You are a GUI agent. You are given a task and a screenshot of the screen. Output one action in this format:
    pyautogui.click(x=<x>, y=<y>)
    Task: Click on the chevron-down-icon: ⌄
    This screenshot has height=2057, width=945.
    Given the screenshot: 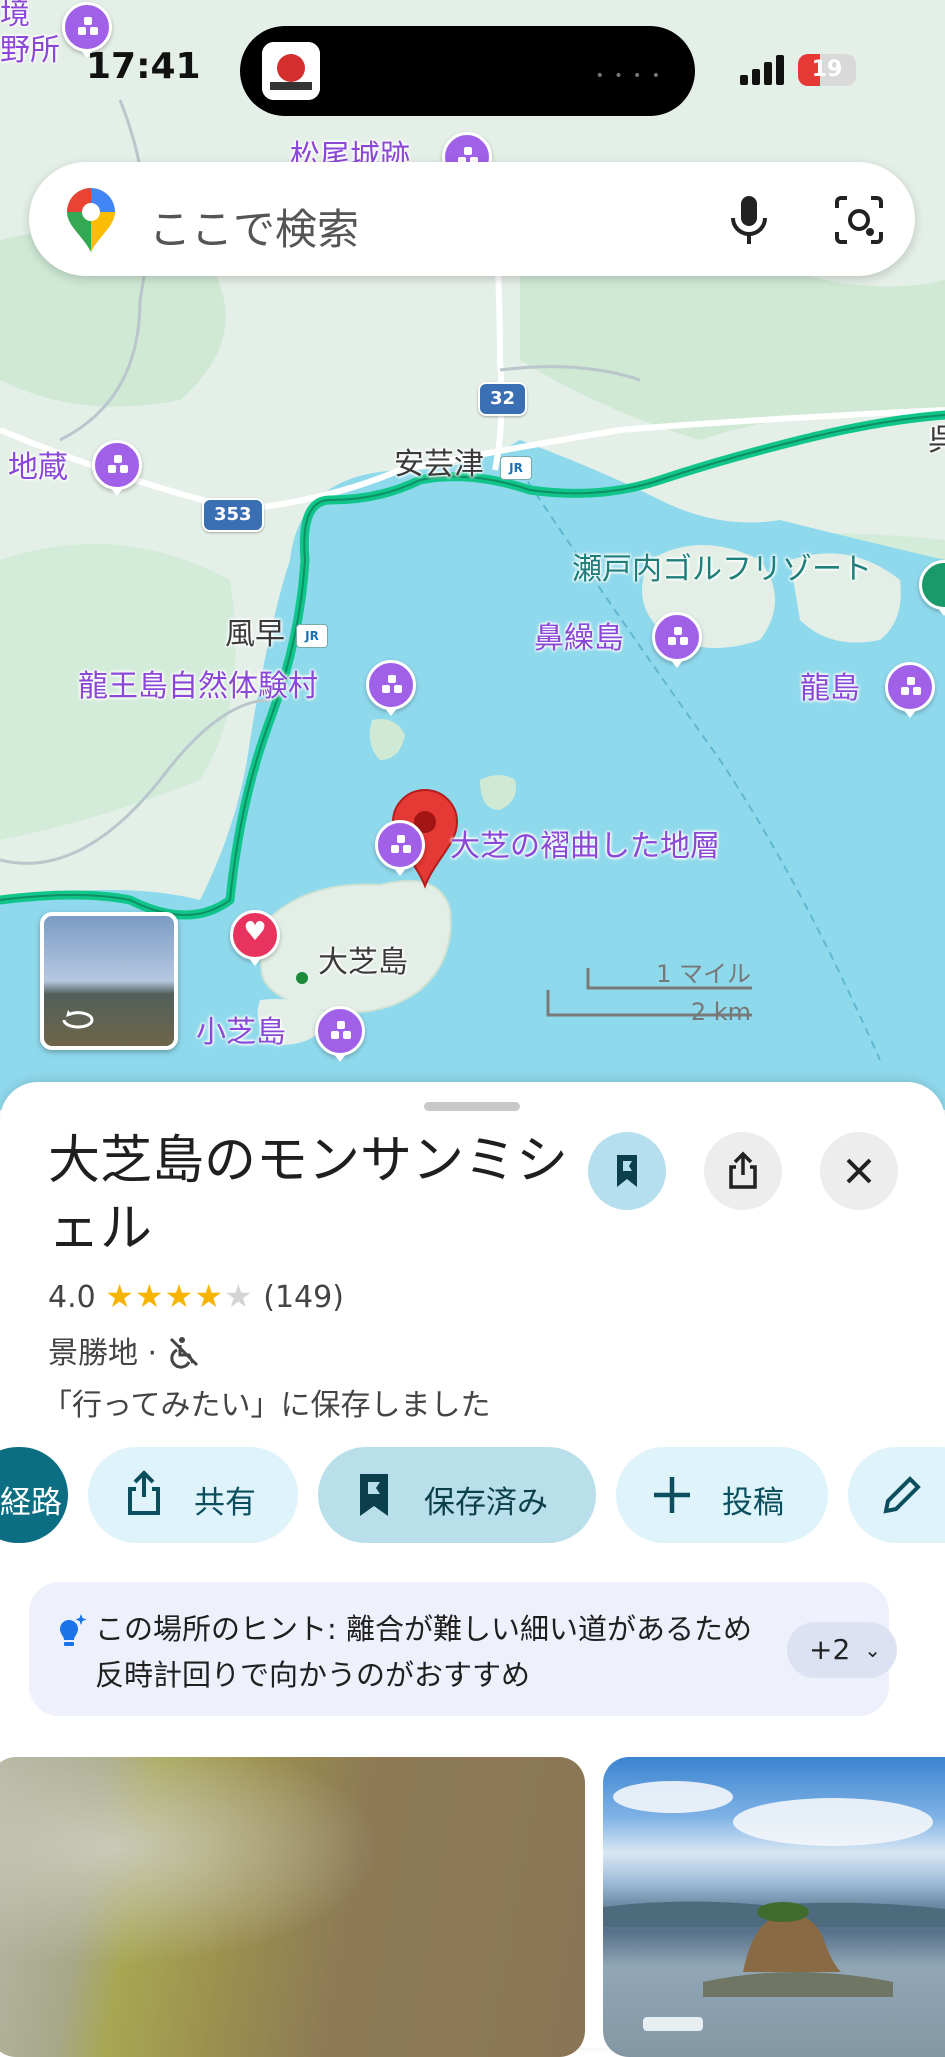 What is the action you would take?
    pyautogui.click(x=872, y=1650)
    